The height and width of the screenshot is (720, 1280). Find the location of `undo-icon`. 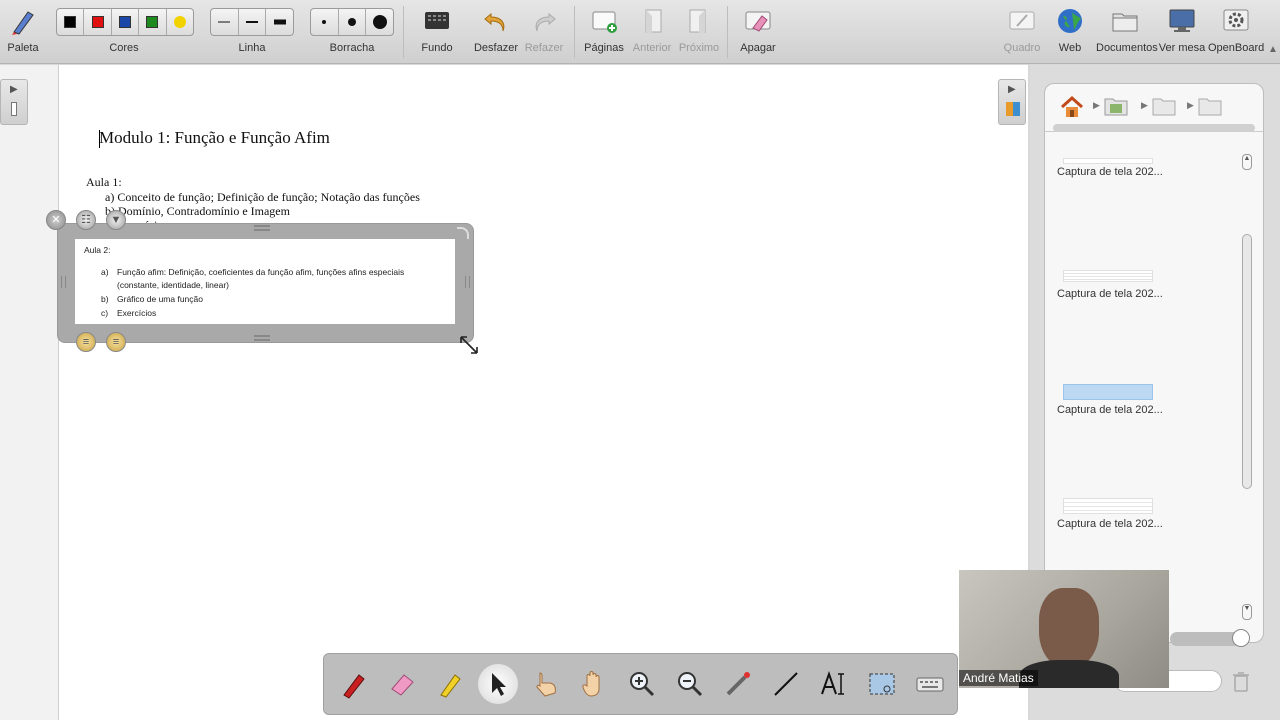

undo-icon is located at coordinates (494, 22).